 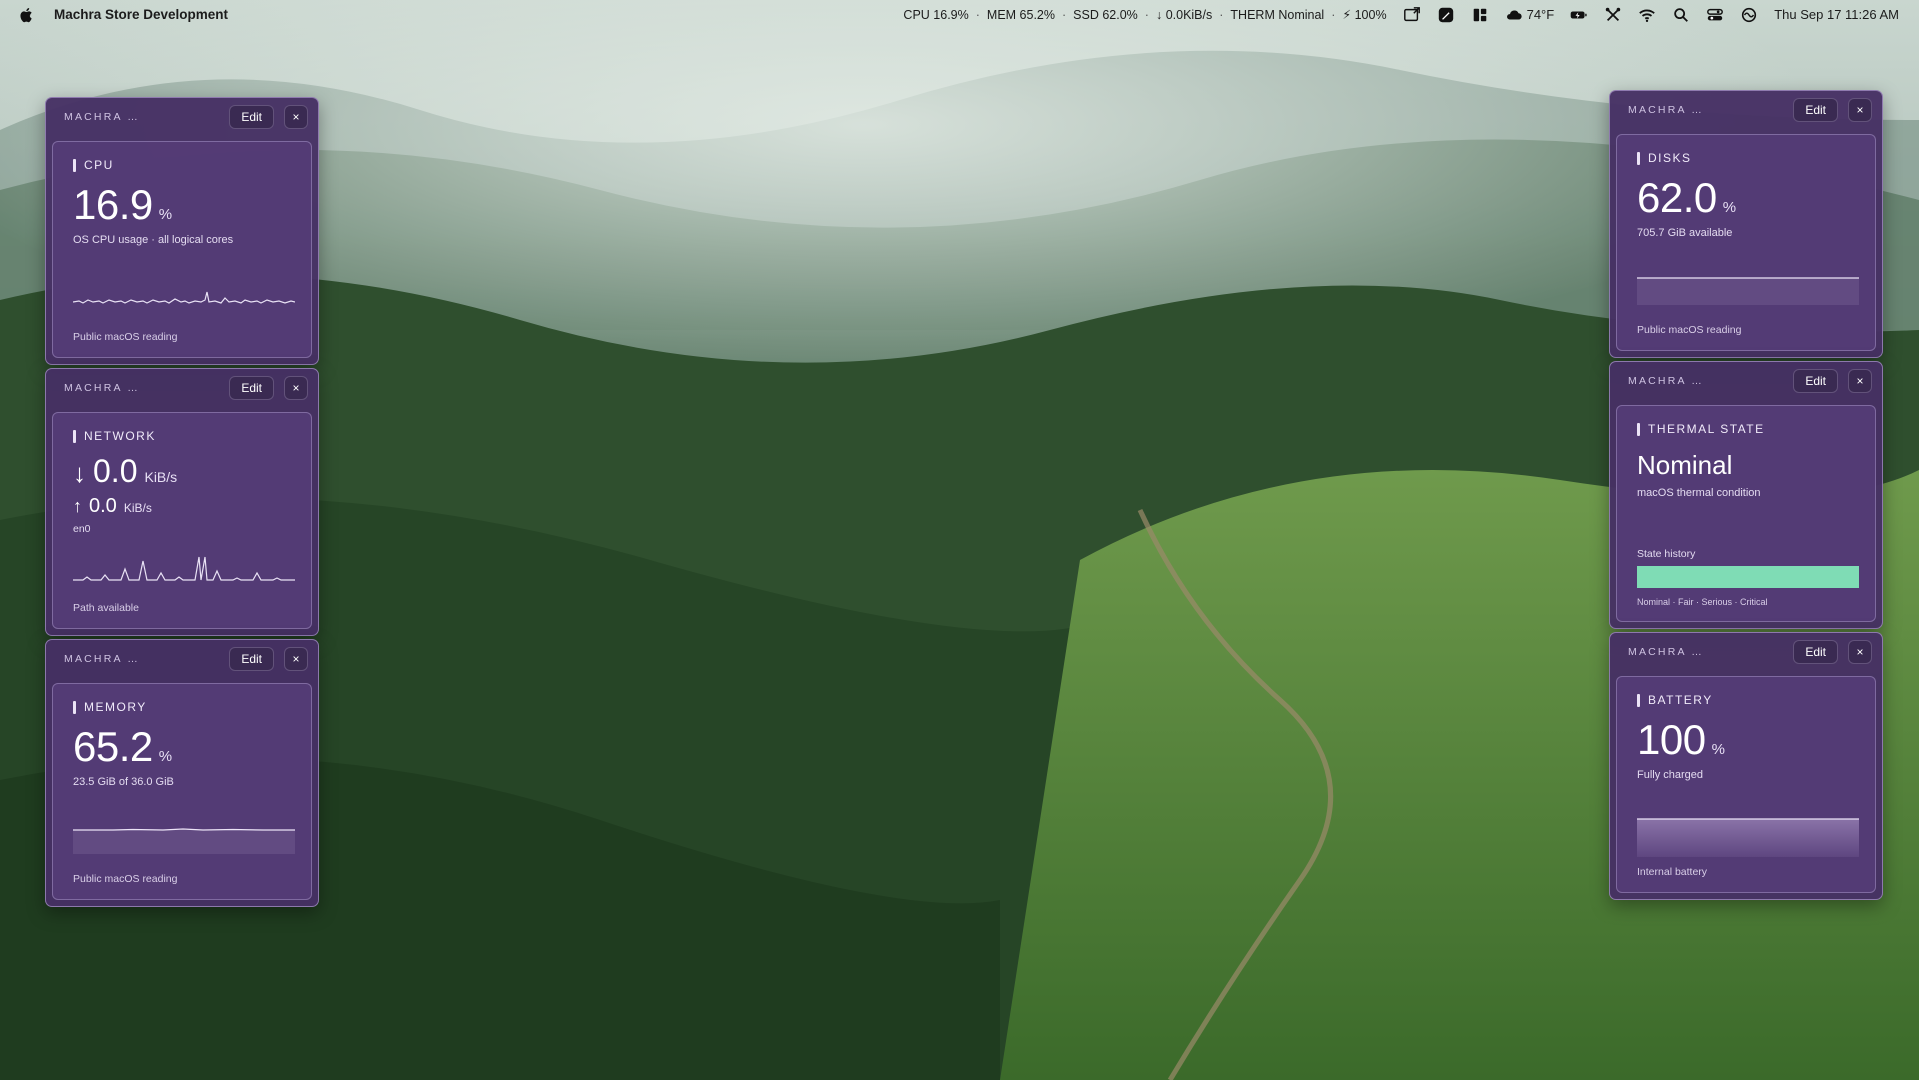 What do you see at coordinates (1718, 749) in the screenshot?
I see `battery-unit: %` at bounding box center [1718, 749].